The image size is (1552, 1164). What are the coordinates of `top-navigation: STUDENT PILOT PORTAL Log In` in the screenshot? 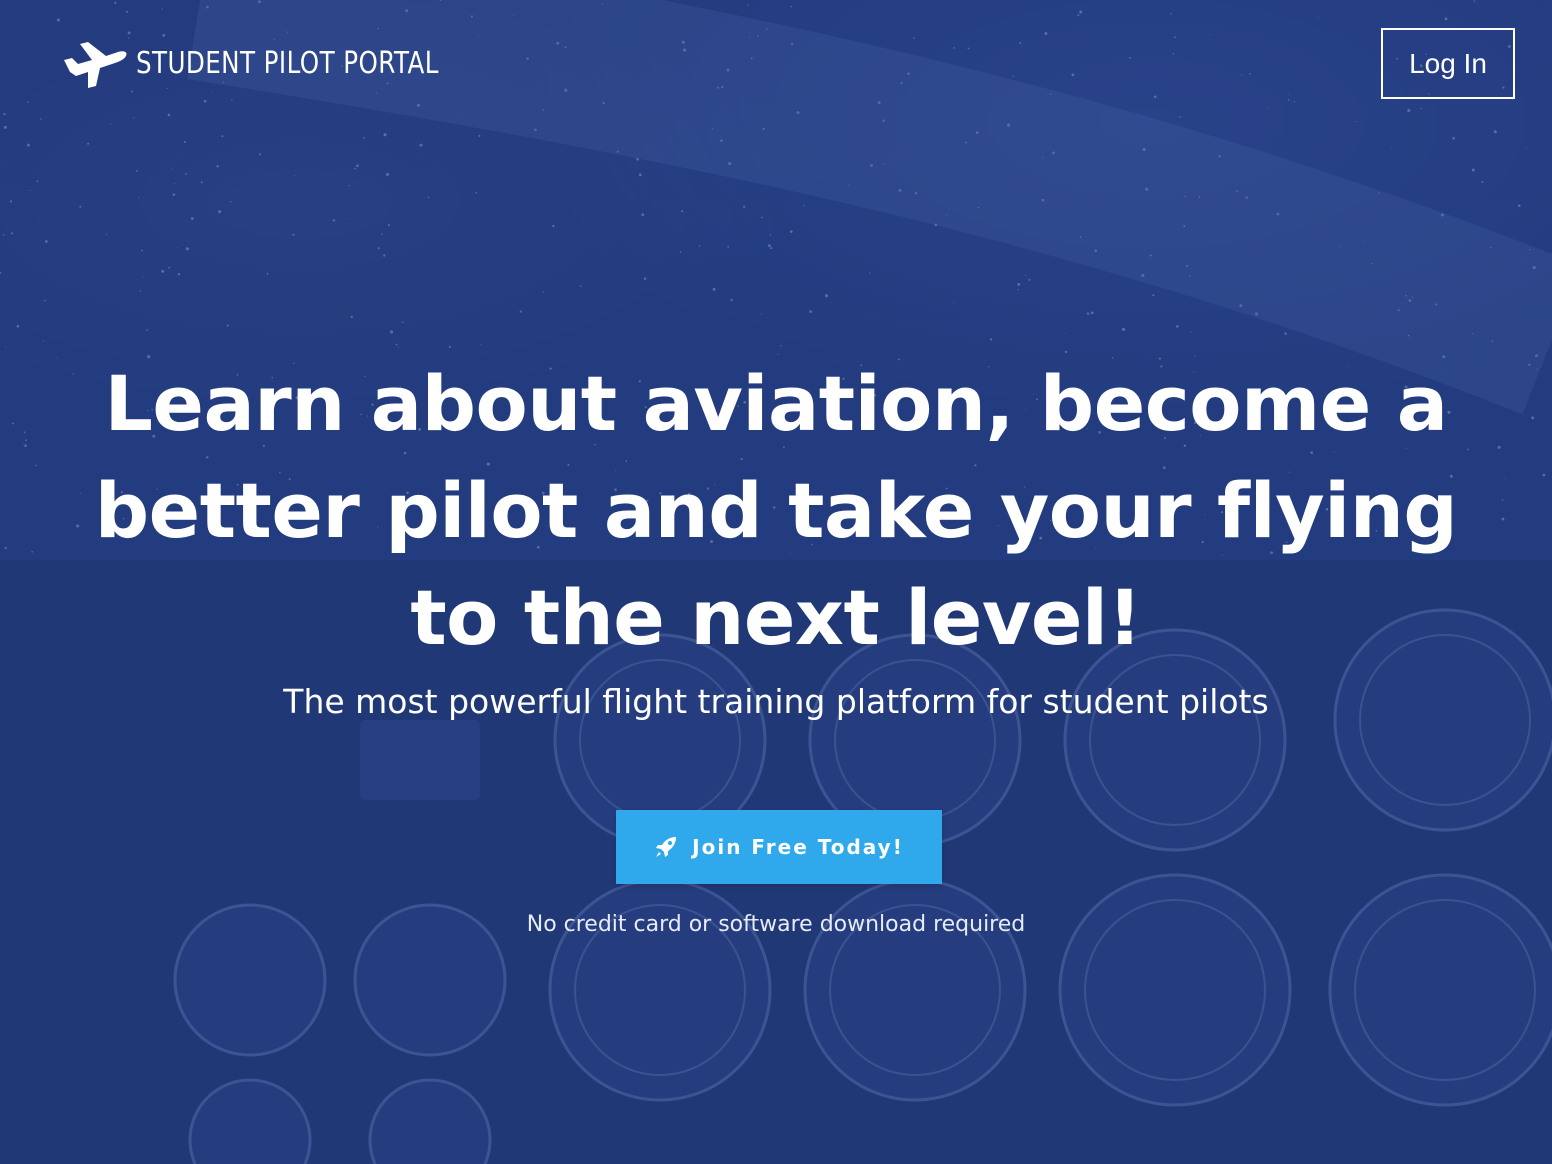 It's located at (776, 65).